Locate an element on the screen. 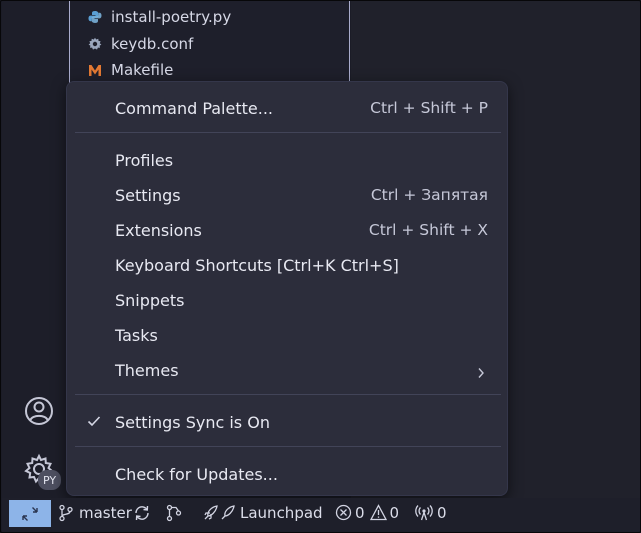 The height and width of the screenshot is (533, 641). menu-item-label: Settings is located at coordinates (148, 195).